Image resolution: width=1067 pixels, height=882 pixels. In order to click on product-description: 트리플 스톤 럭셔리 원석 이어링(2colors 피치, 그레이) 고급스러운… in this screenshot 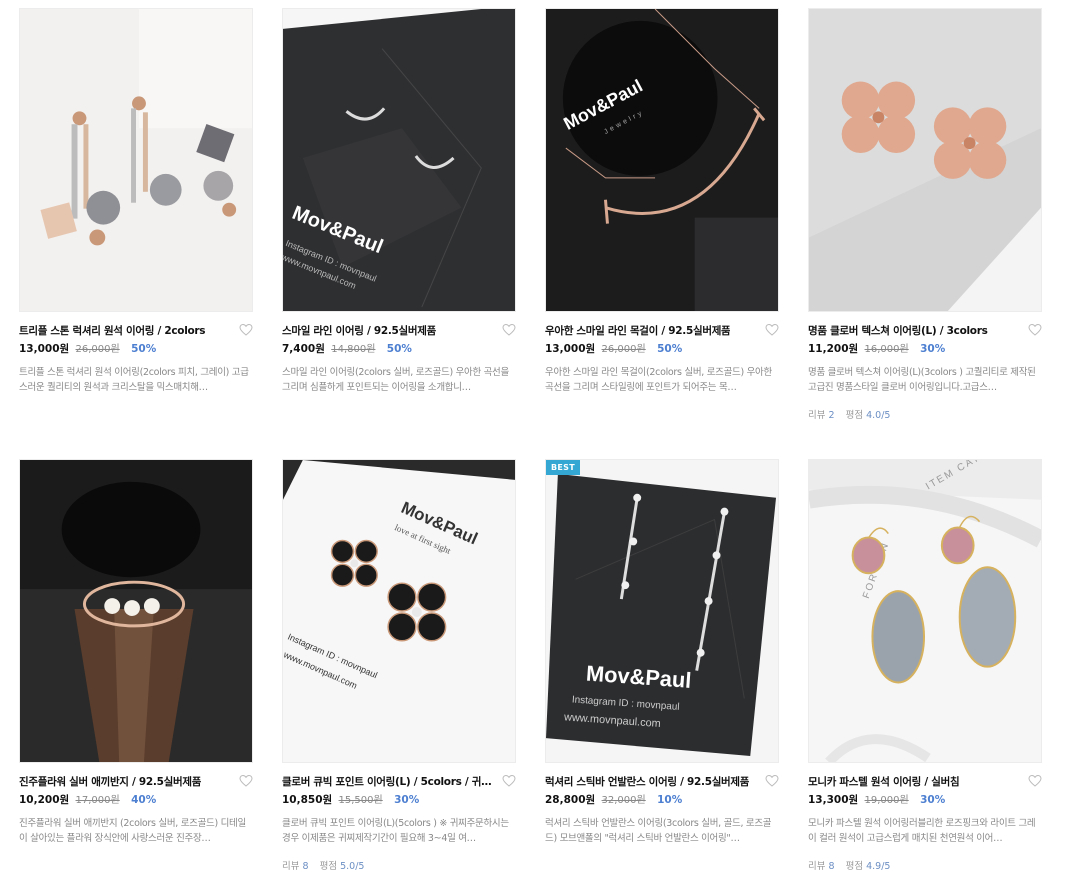, I will do `click(134, 380)`.